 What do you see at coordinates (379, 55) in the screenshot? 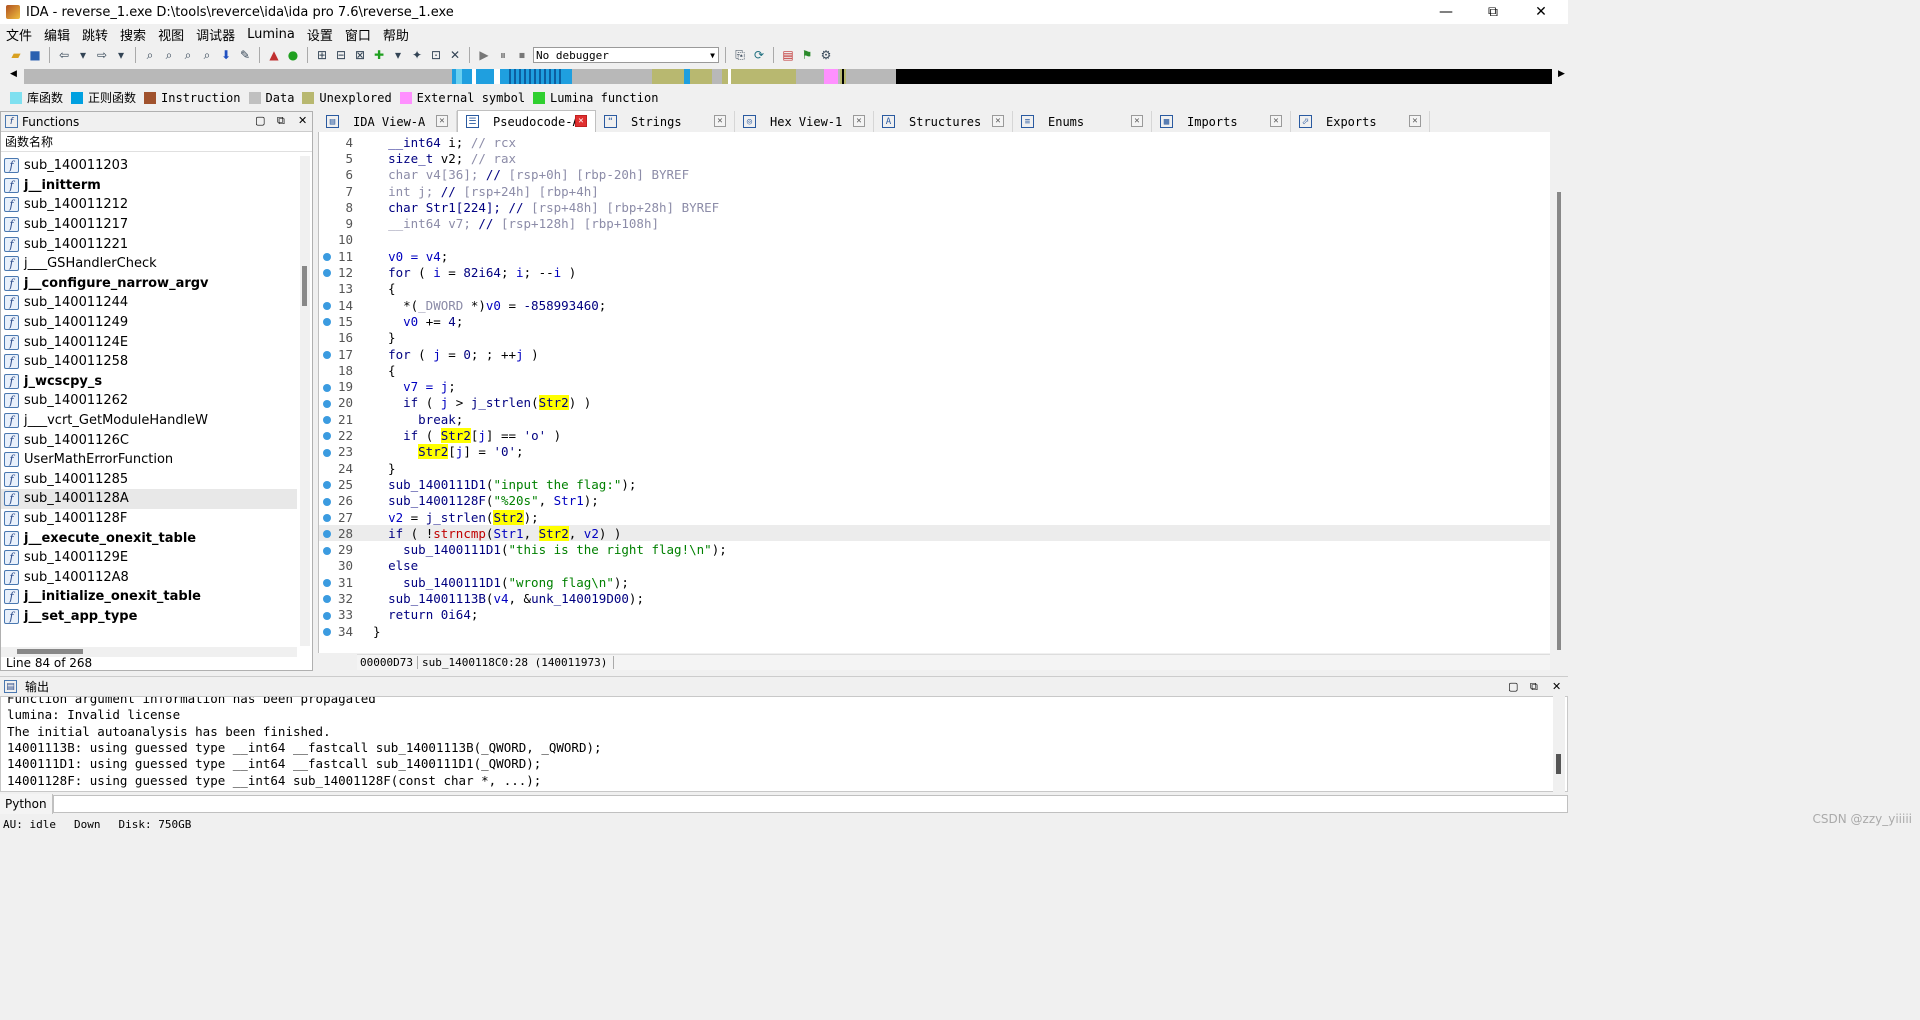
I see `add-icon: ✚` at bounding box center [379, 55].